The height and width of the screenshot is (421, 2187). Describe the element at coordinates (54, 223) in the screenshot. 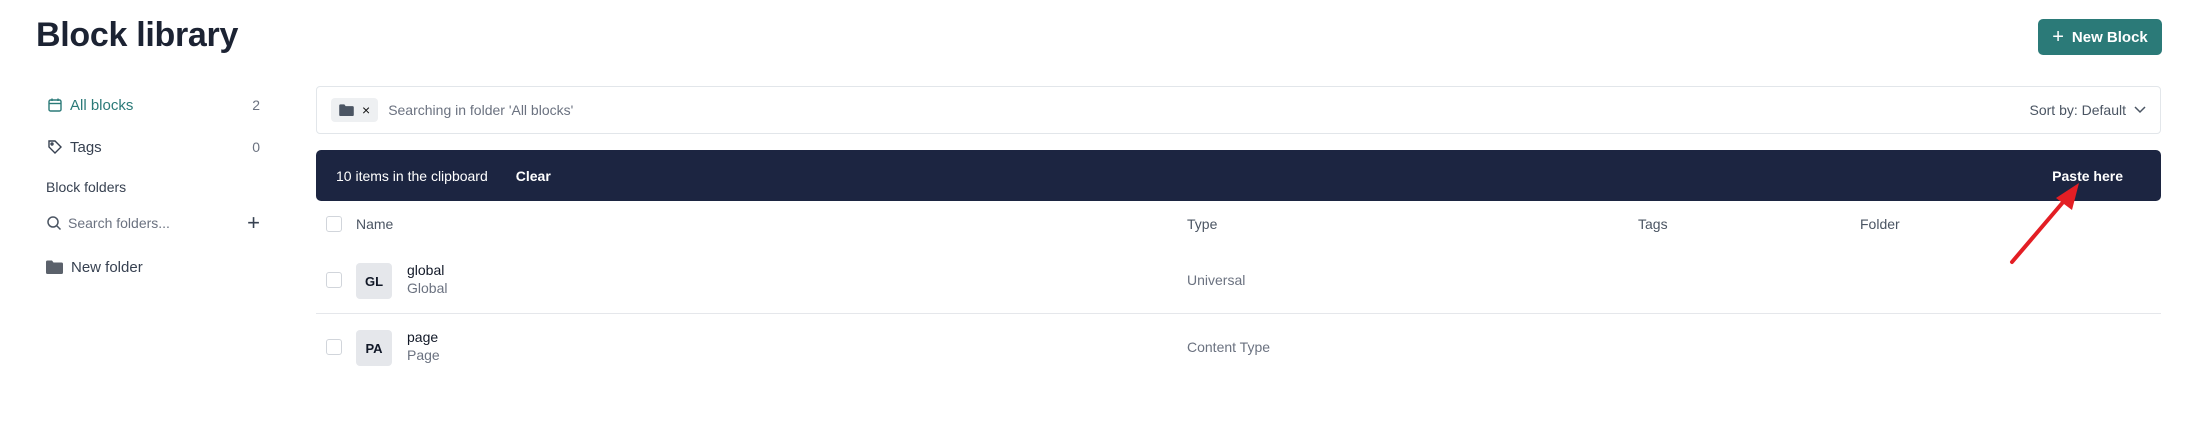

I see `search-icon` at that location.